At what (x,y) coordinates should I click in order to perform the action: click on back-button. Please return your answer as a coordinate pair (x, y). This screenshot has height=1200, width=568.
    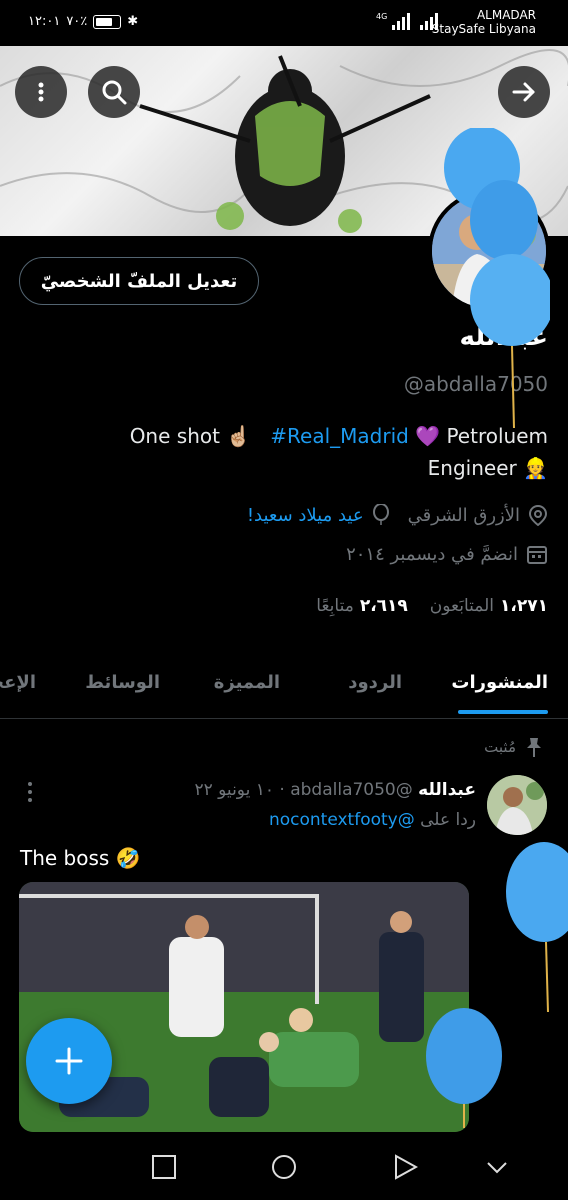
    Looking at the image, I should click on (524, 92).